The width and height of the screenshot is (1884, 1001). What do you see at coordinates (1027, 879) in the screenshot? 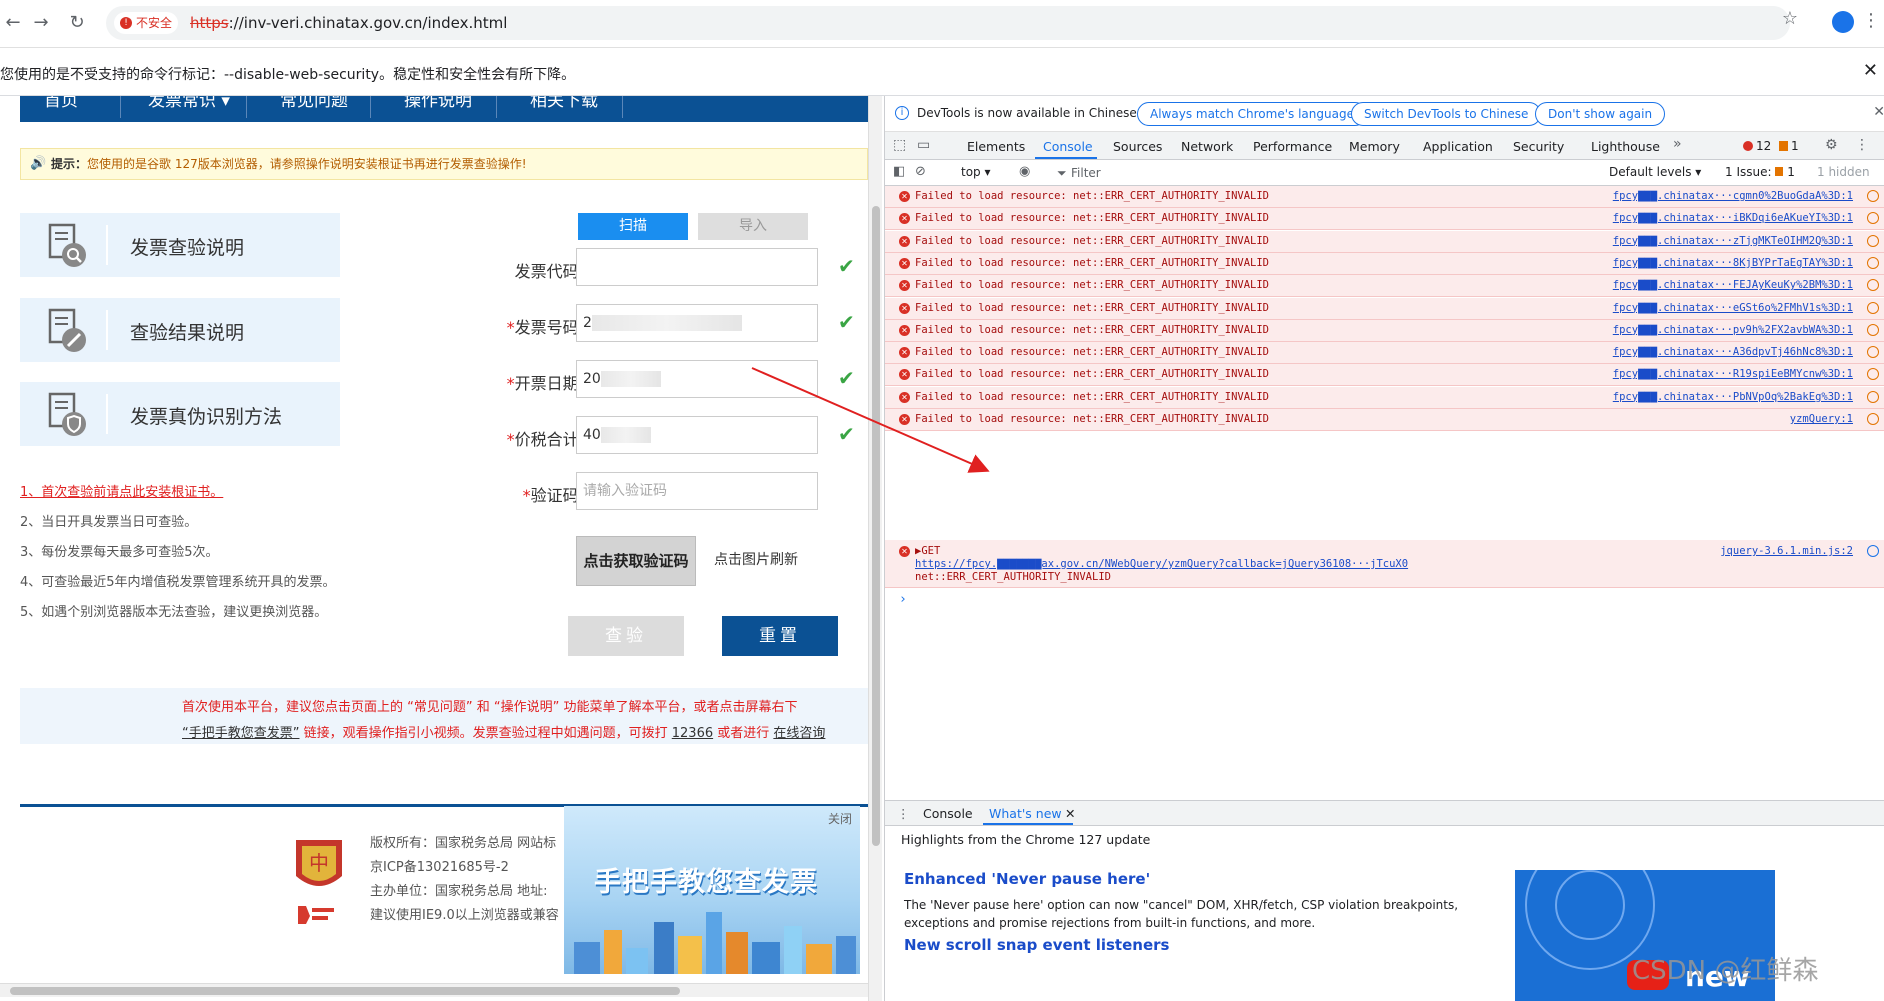
I see `feature-link: Enhanced 'Never pause here'` at bounding box center [1027, 879].